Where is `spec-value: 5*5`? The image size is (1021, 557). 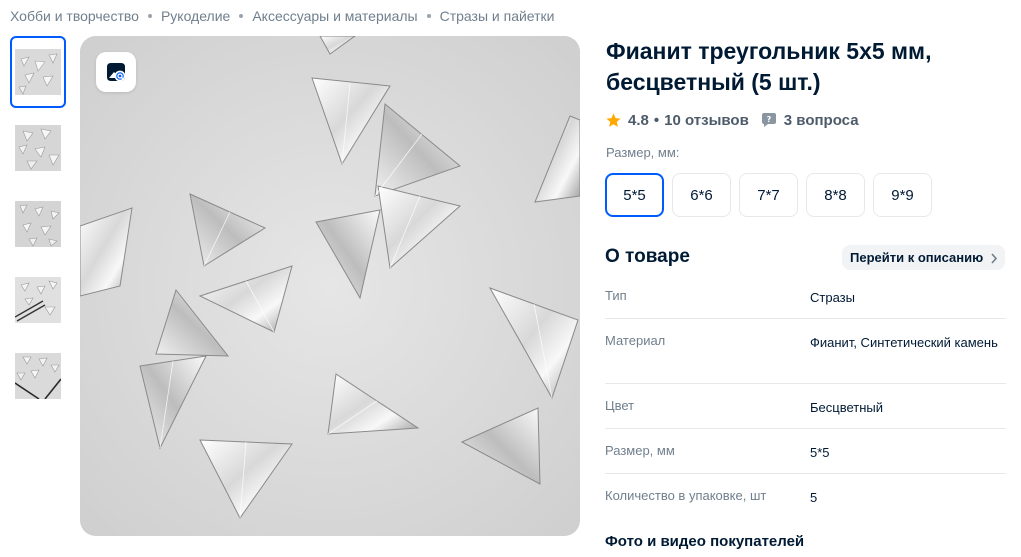 spec-value: 5*5 is located at coordinates (820, 452).